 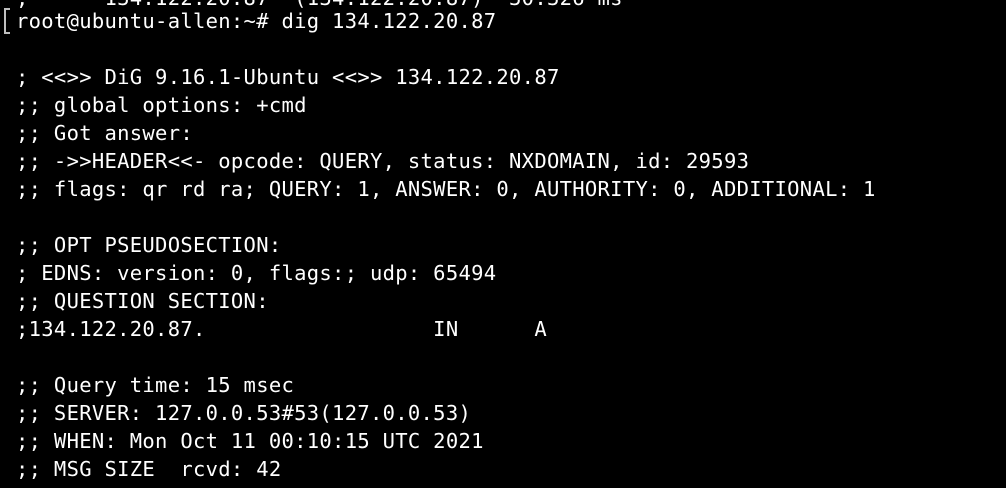 I want to click on command-prompt-line: root@ubuntu-allen:~# dig 134.122.20.87, so click(x=256, y=21).